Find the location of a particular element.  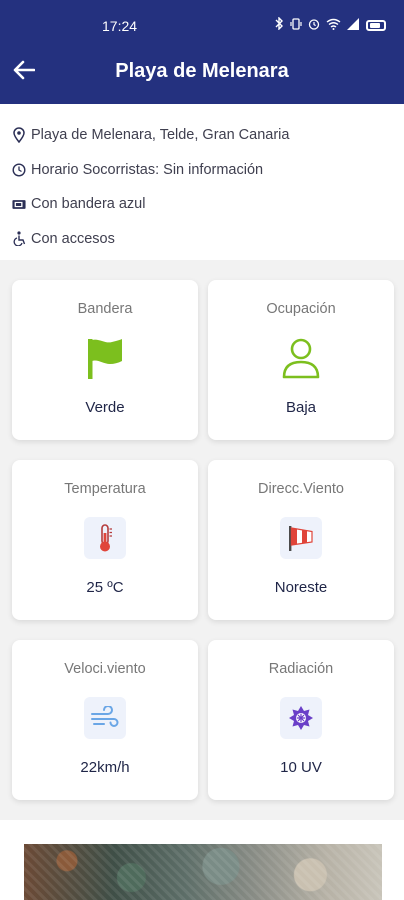

card-label: Direcc.Viento is located at coordinates (301, 489).